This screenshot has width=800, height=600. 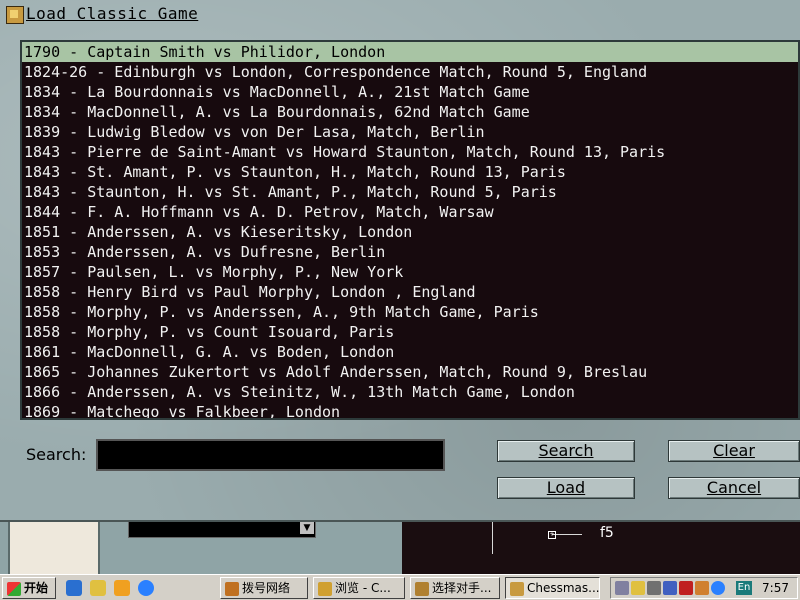 What do you see at coordinates (400, 14) in the screenshot?
I see `title-bar: Load Classic Game` at bounding box center [400, 14].